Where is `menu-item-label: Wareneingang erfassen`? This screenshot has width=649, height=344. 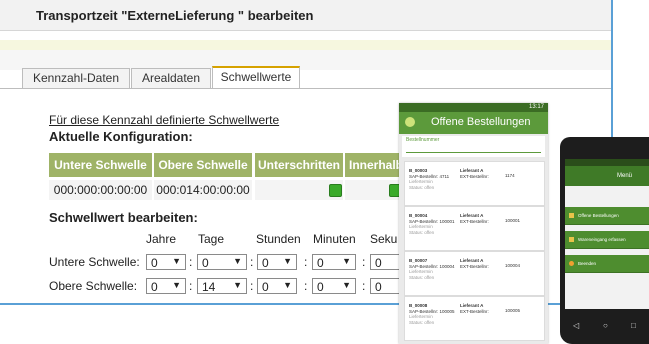
menu-item-label: Wareneingang erfassen is located at coordinates (602, 239).